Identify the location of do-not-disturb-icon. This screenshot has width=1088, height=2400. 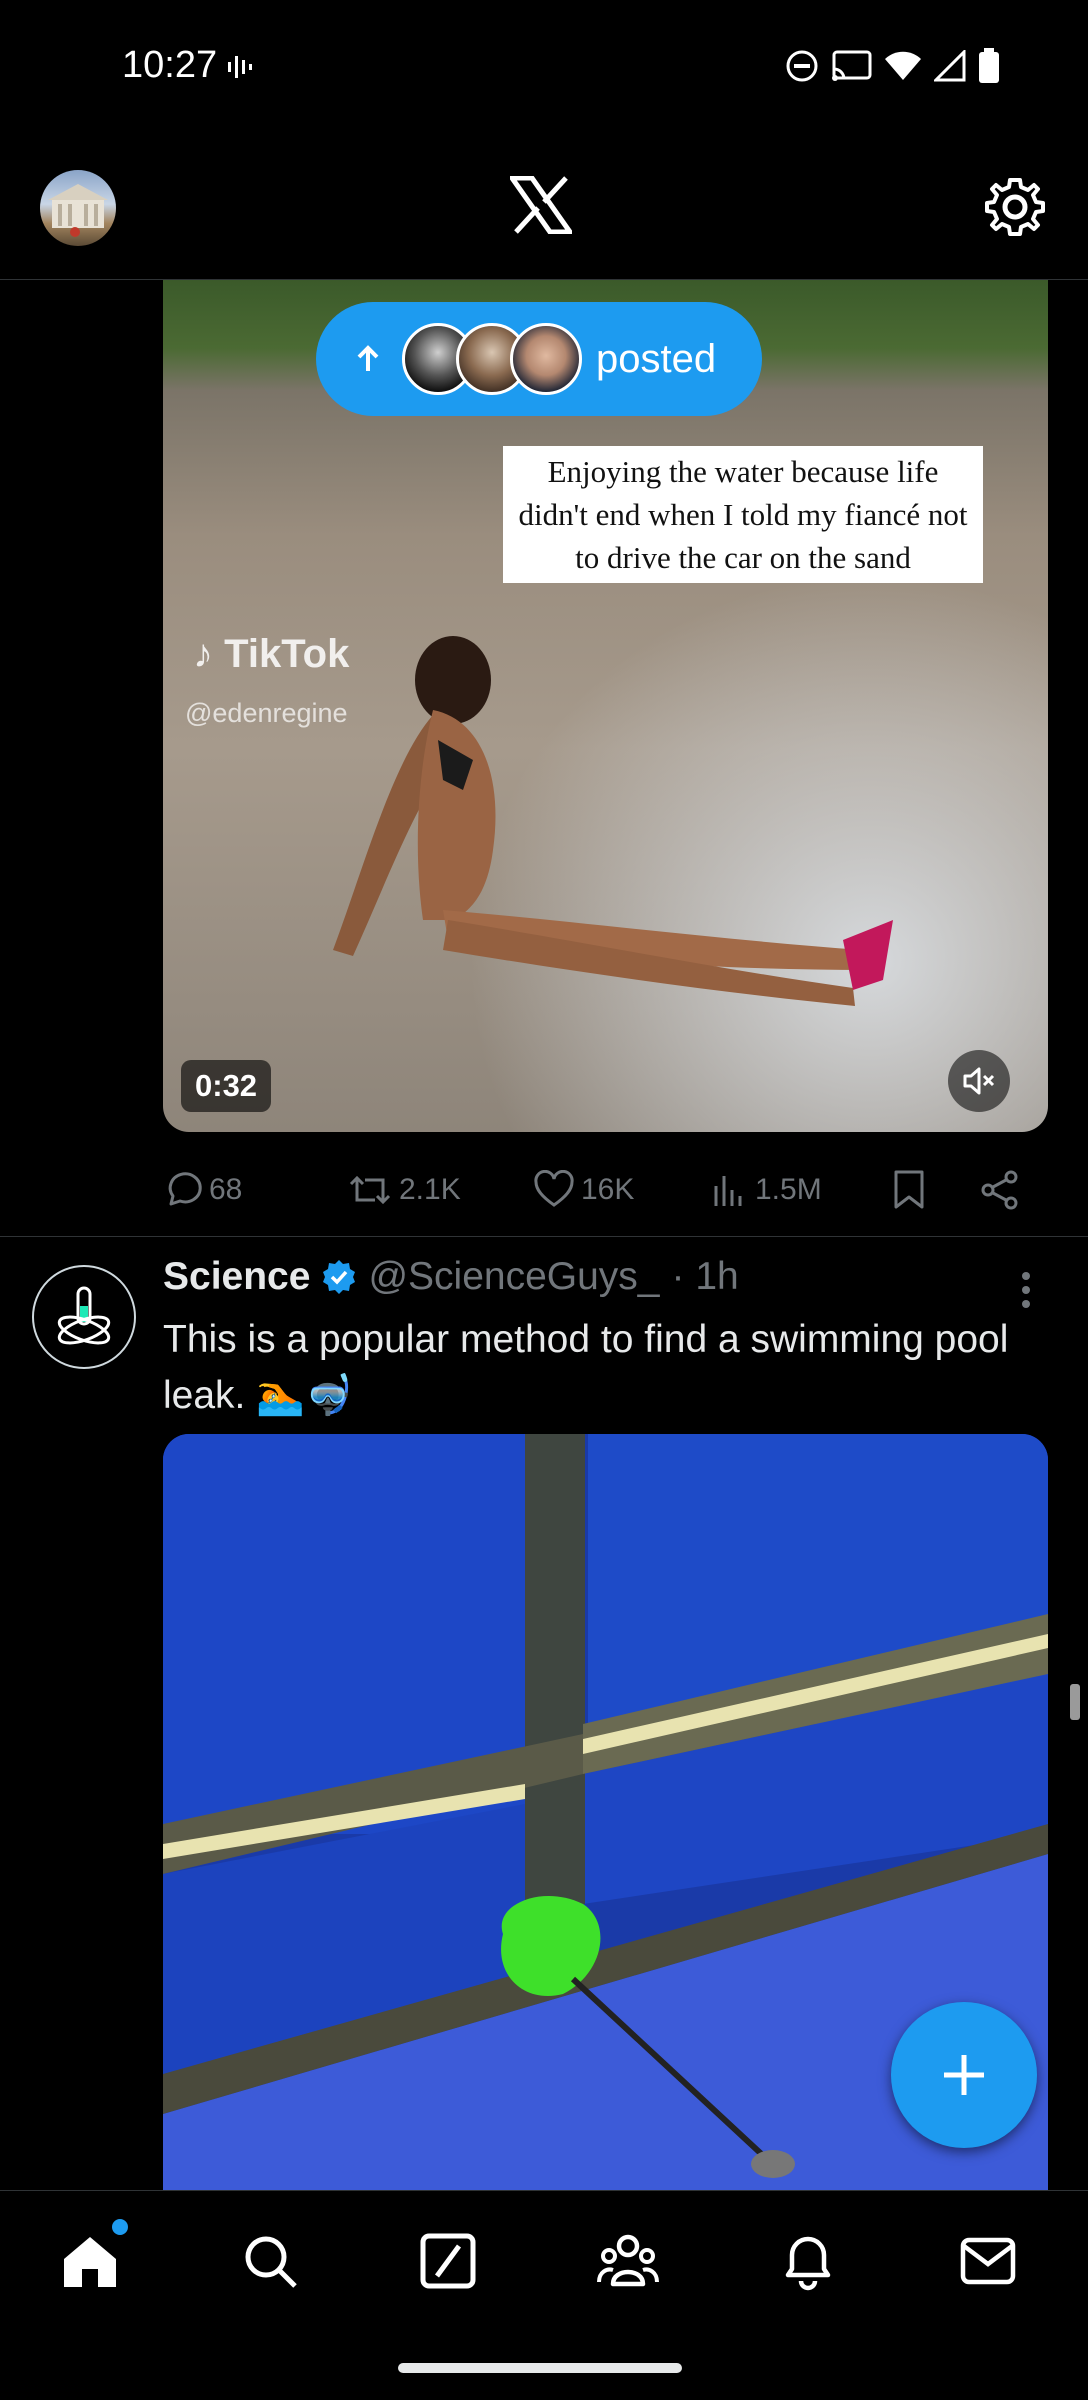
(802, 66).